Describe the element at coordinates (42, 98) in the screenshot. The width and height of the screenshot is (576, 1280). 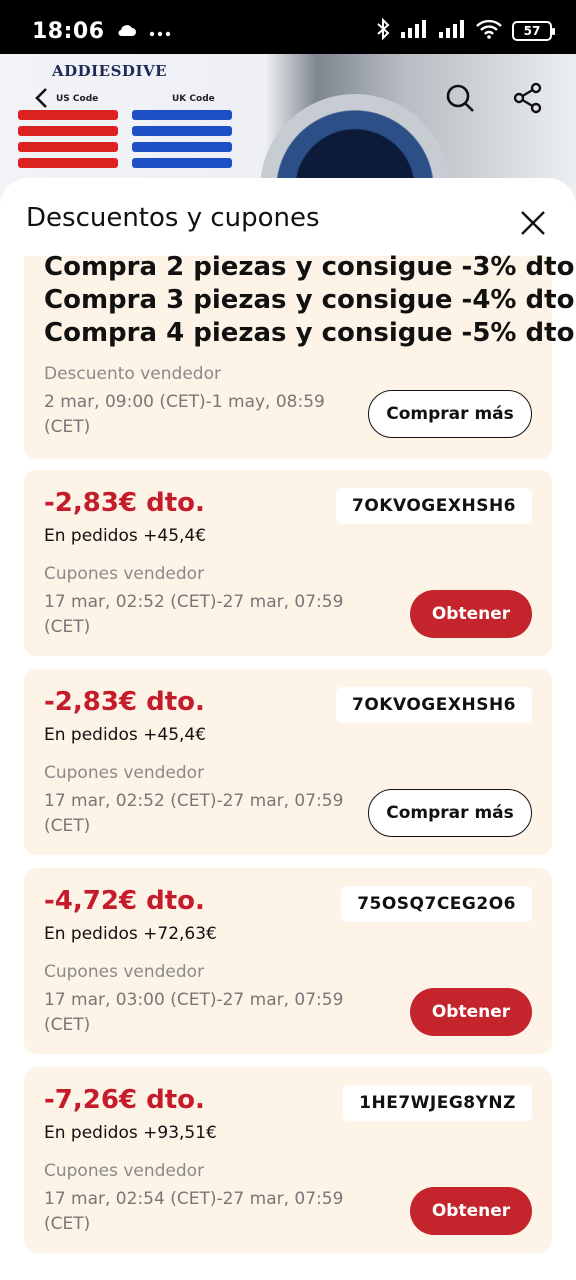
I see `back-arrow-icon` at that location.